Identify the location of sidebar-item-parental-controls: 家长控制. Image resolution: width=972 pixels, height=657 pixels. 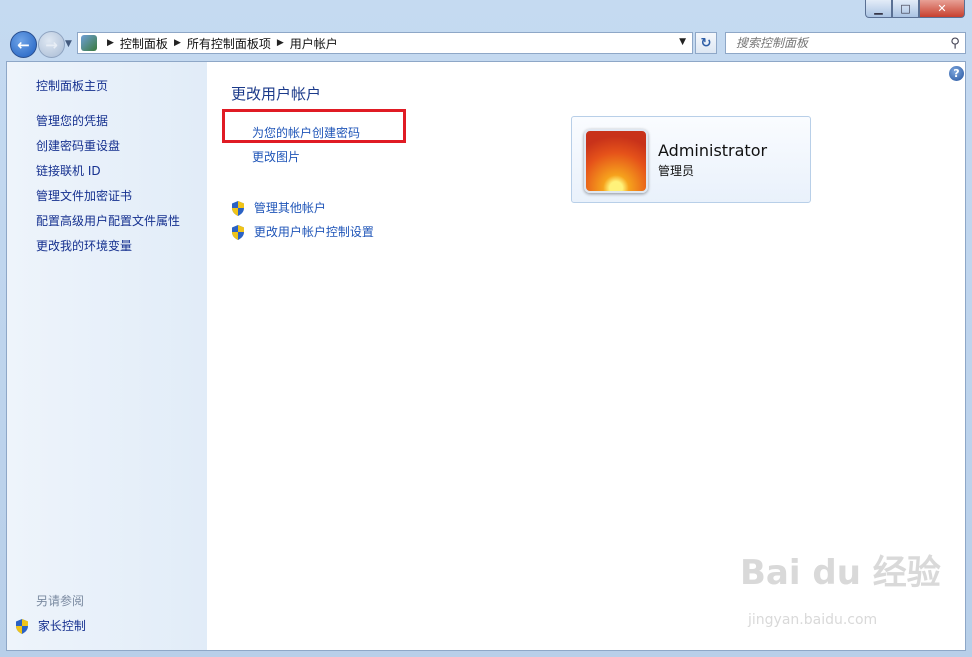
(50, 625).